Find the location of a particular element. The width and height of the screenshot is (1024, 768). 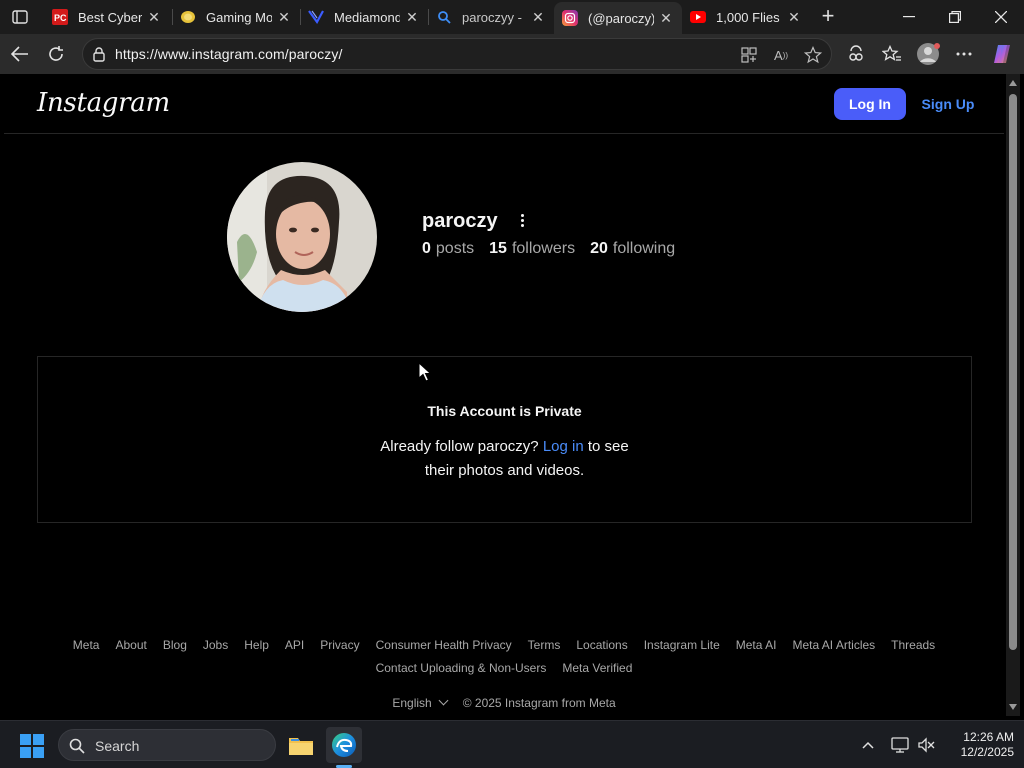

new-tab-button: + is located at coordinates (828, 17).